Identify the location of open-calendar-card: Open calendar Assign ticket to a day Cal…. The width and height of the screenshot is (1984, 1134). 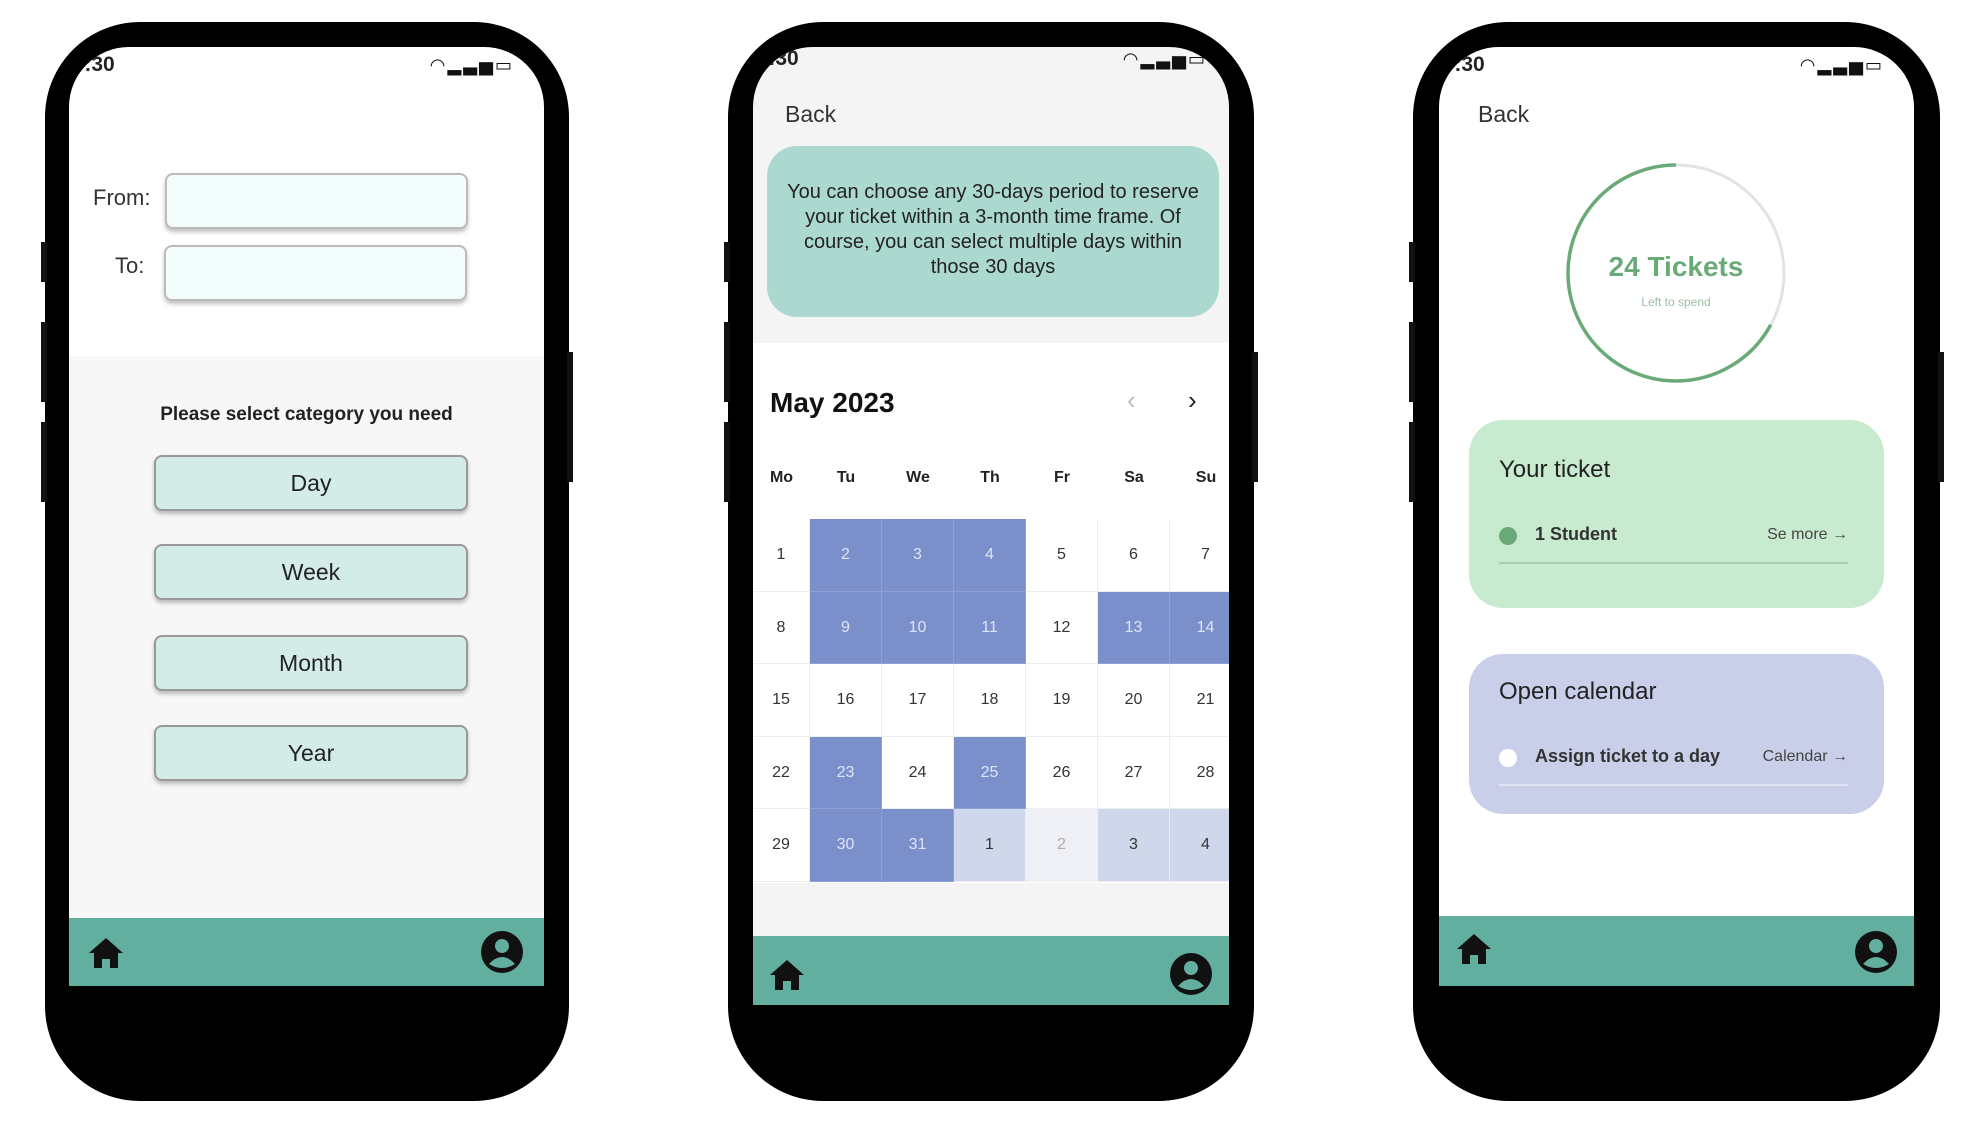
(1676, 734).